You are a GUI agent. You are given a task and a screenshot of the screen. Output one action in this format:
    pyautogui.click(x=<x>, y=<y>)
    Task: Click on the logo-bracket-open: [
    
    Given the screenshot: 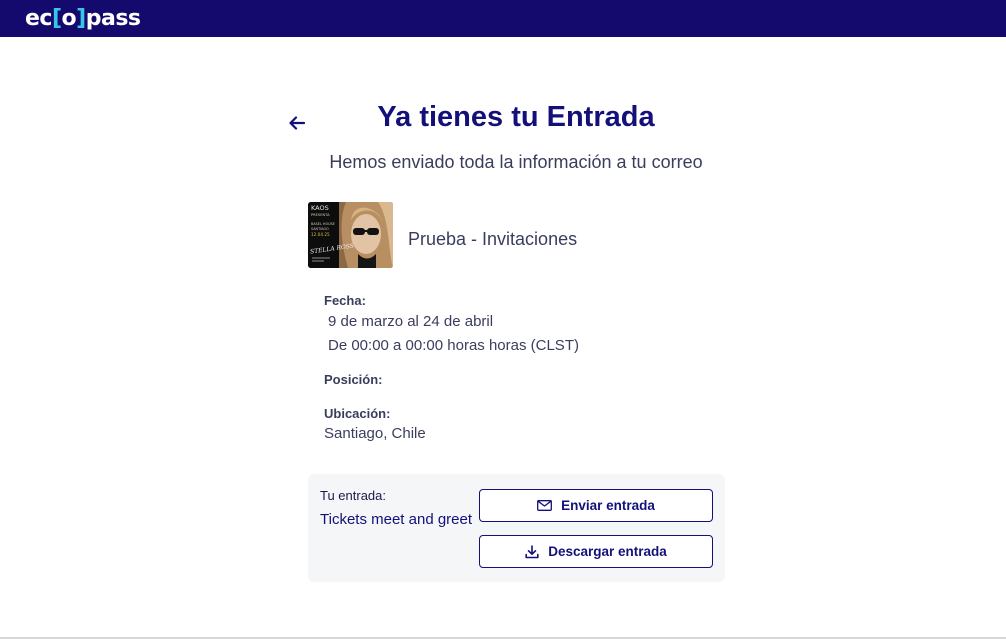 What is the action you would take?
    pyautogui.click(x=56, y=18)
    